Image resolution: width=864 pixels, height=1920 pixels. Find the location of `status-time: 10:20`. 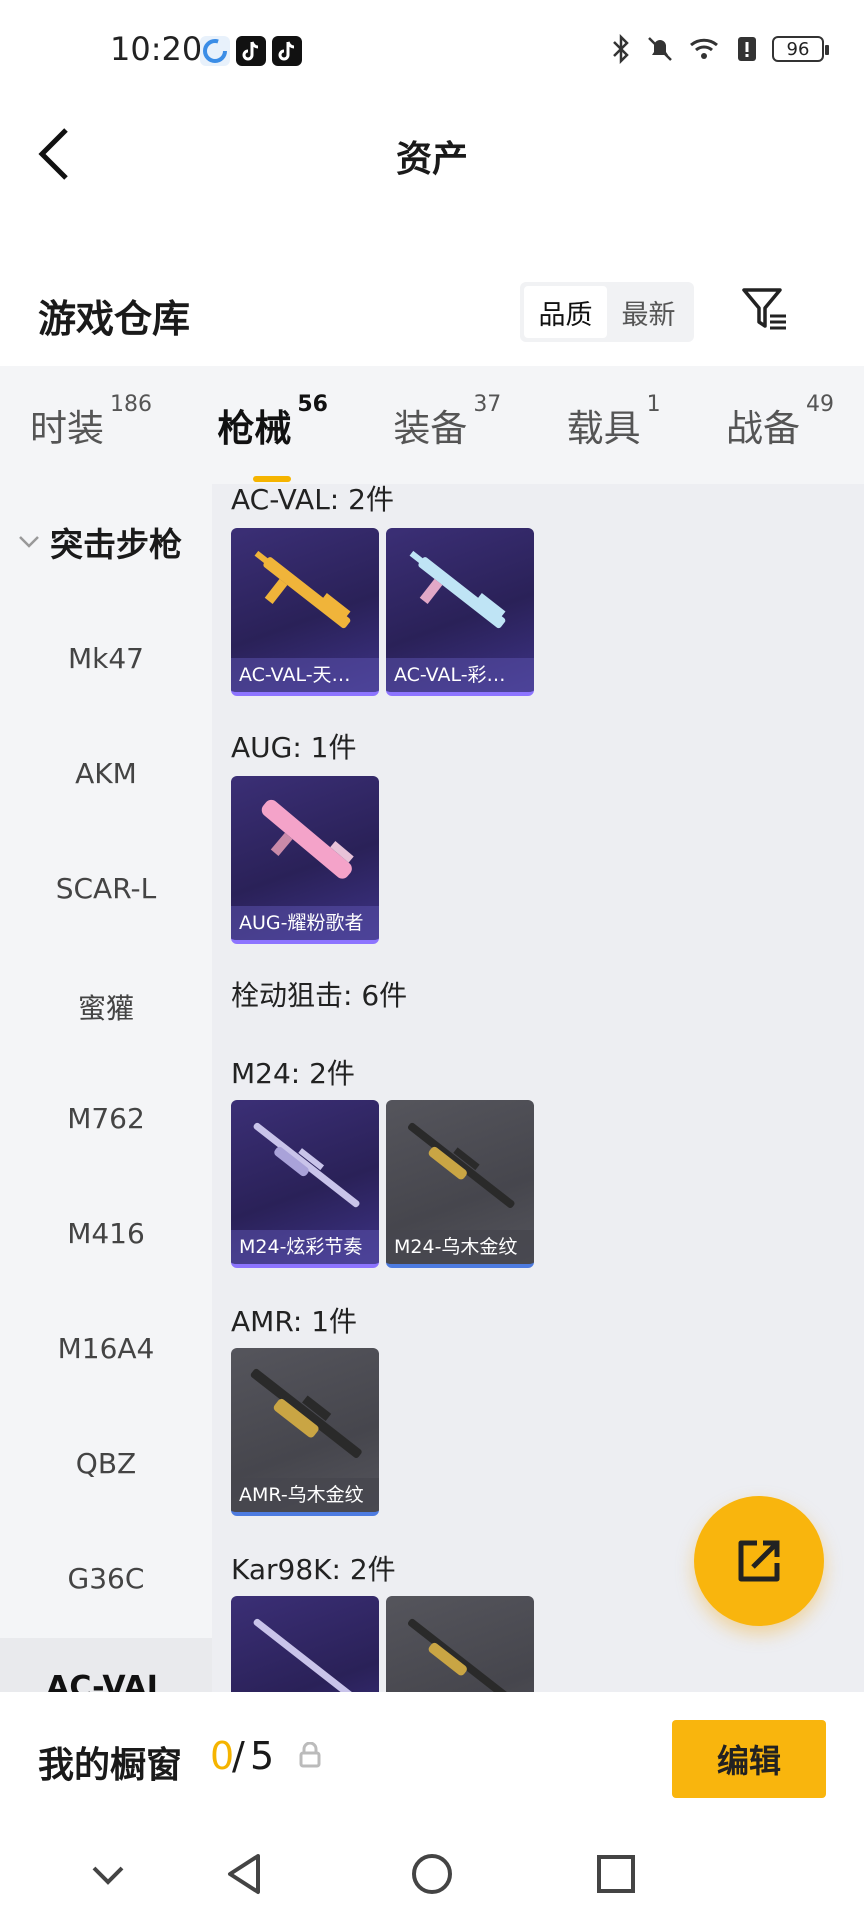

status-time: 10:20 is located at coordinates (156, 49).